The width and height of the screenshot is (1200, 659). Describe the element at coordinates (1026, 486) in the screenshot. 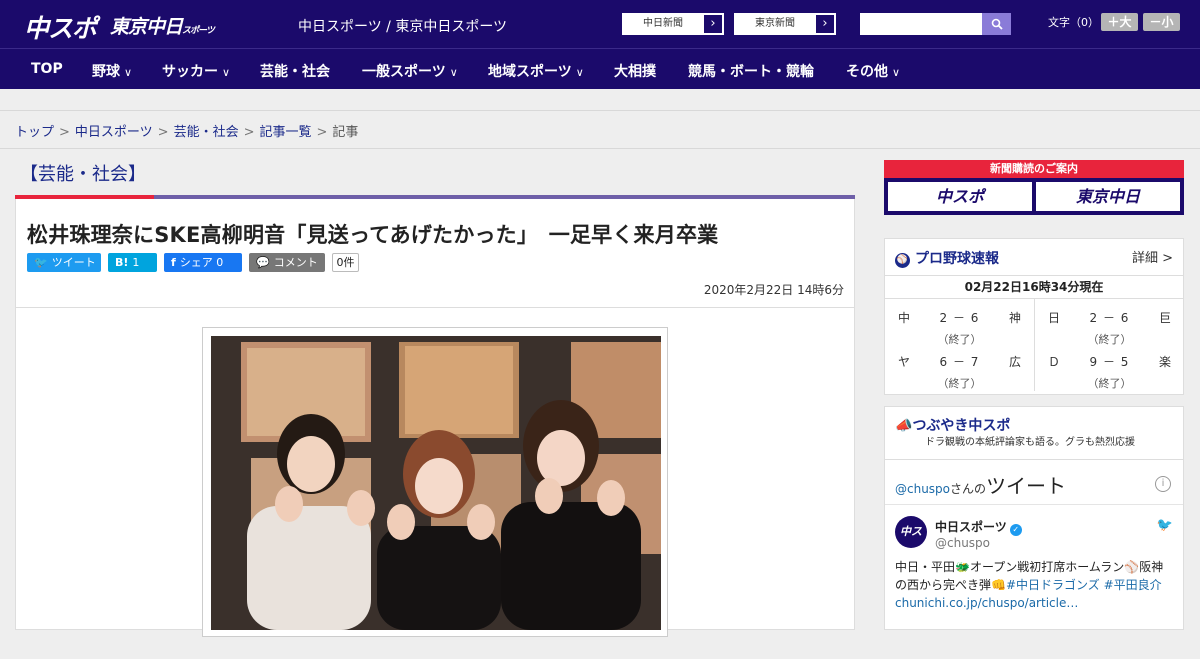

I see `embed-title: ツイート` at that location.